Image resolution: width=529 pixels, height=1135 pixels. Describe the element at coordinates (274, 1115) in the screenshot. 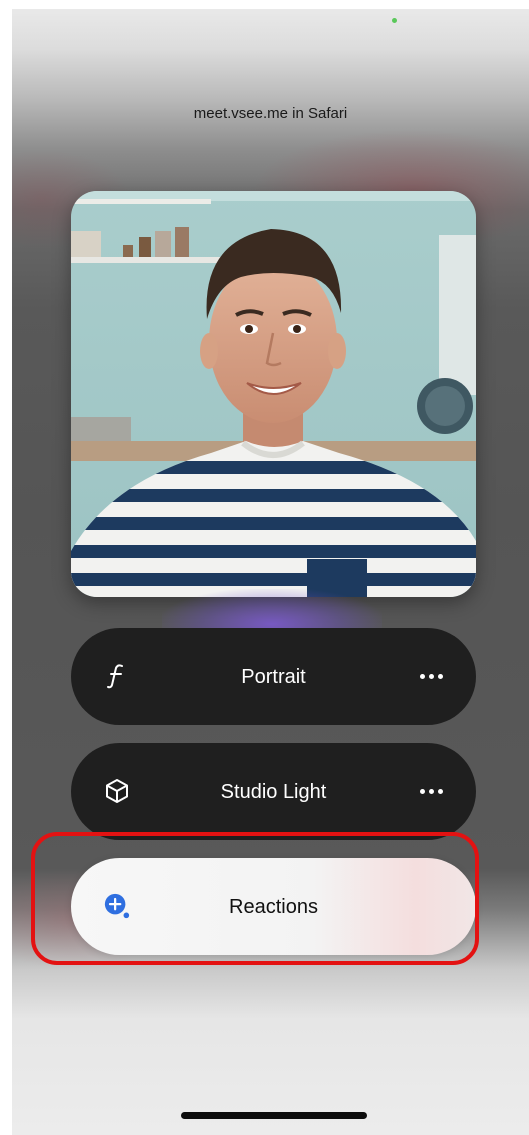

I see `home-indicator` at that location.